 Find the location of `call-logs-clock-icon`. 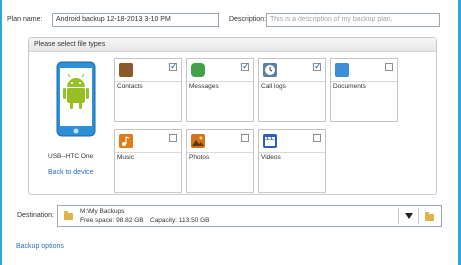

call-logs-clock-icon is located at coordinates (270, 70).